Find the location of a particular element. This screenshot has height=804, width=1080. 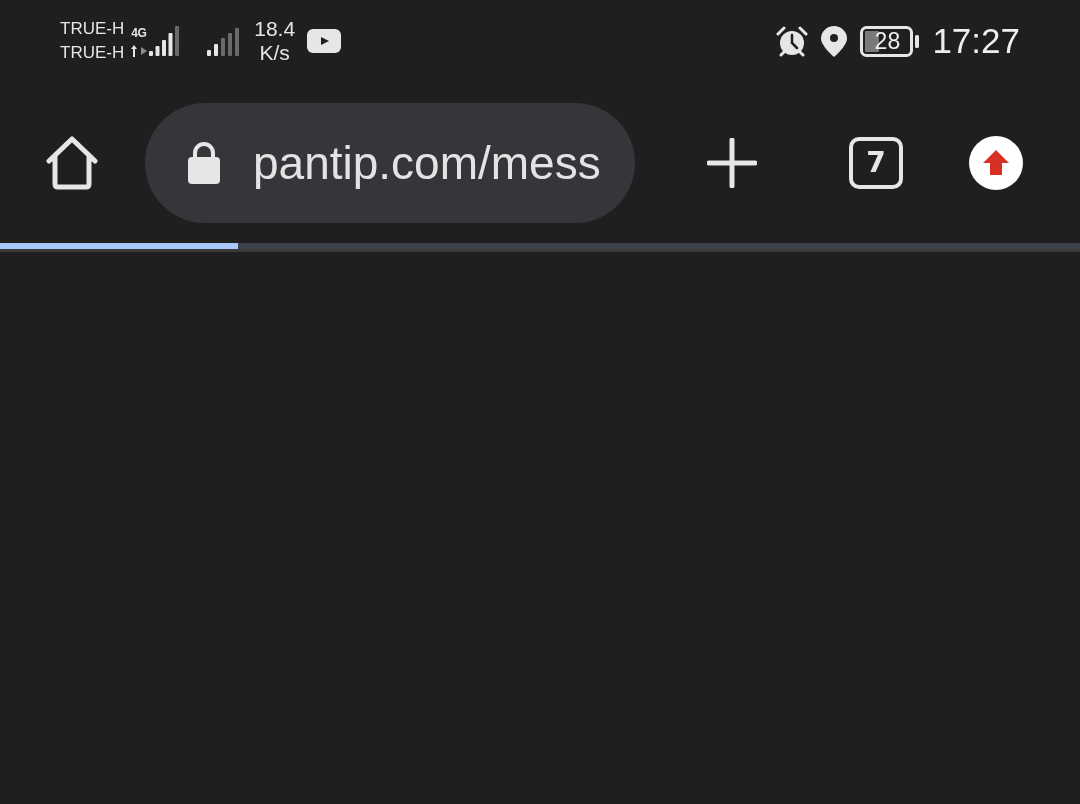

network-speed-value: 18.4 is located at coordinates (275, 29).